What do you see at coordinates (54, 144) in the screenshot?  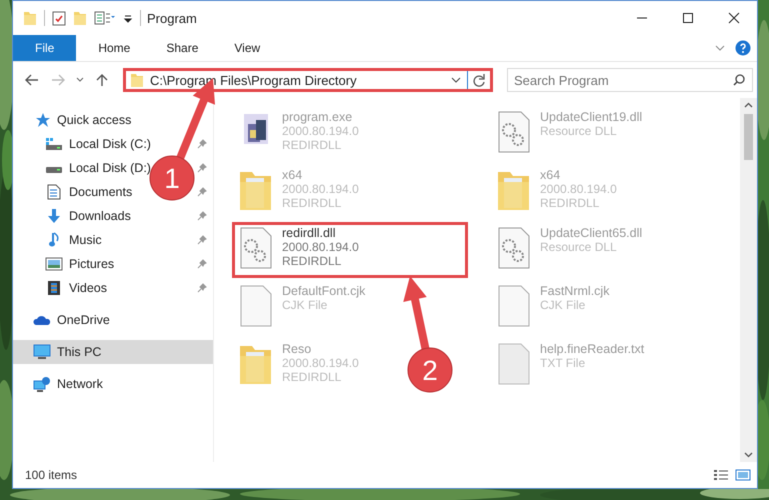 I see `drive-icon` at bounding box center [54, 144].